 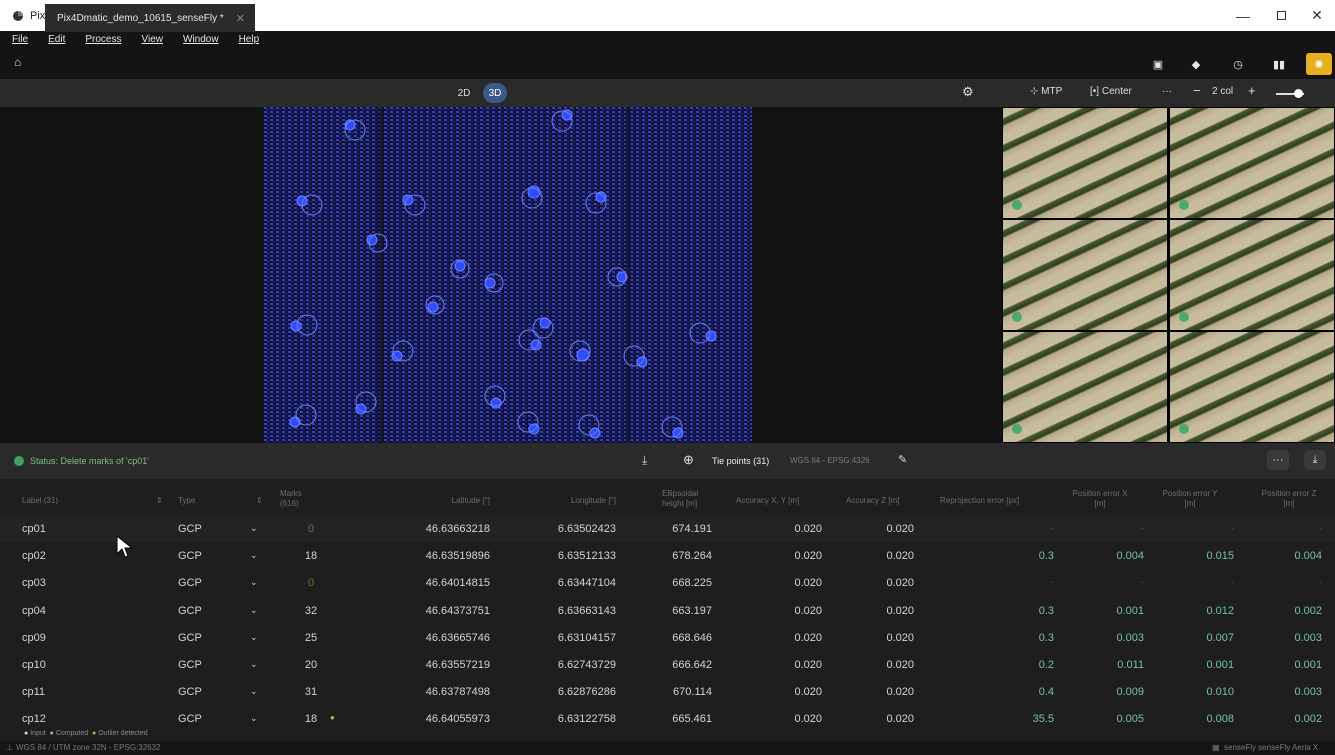 I want to click on cell-lat: 46.63557219, so click(x=457, y=665).